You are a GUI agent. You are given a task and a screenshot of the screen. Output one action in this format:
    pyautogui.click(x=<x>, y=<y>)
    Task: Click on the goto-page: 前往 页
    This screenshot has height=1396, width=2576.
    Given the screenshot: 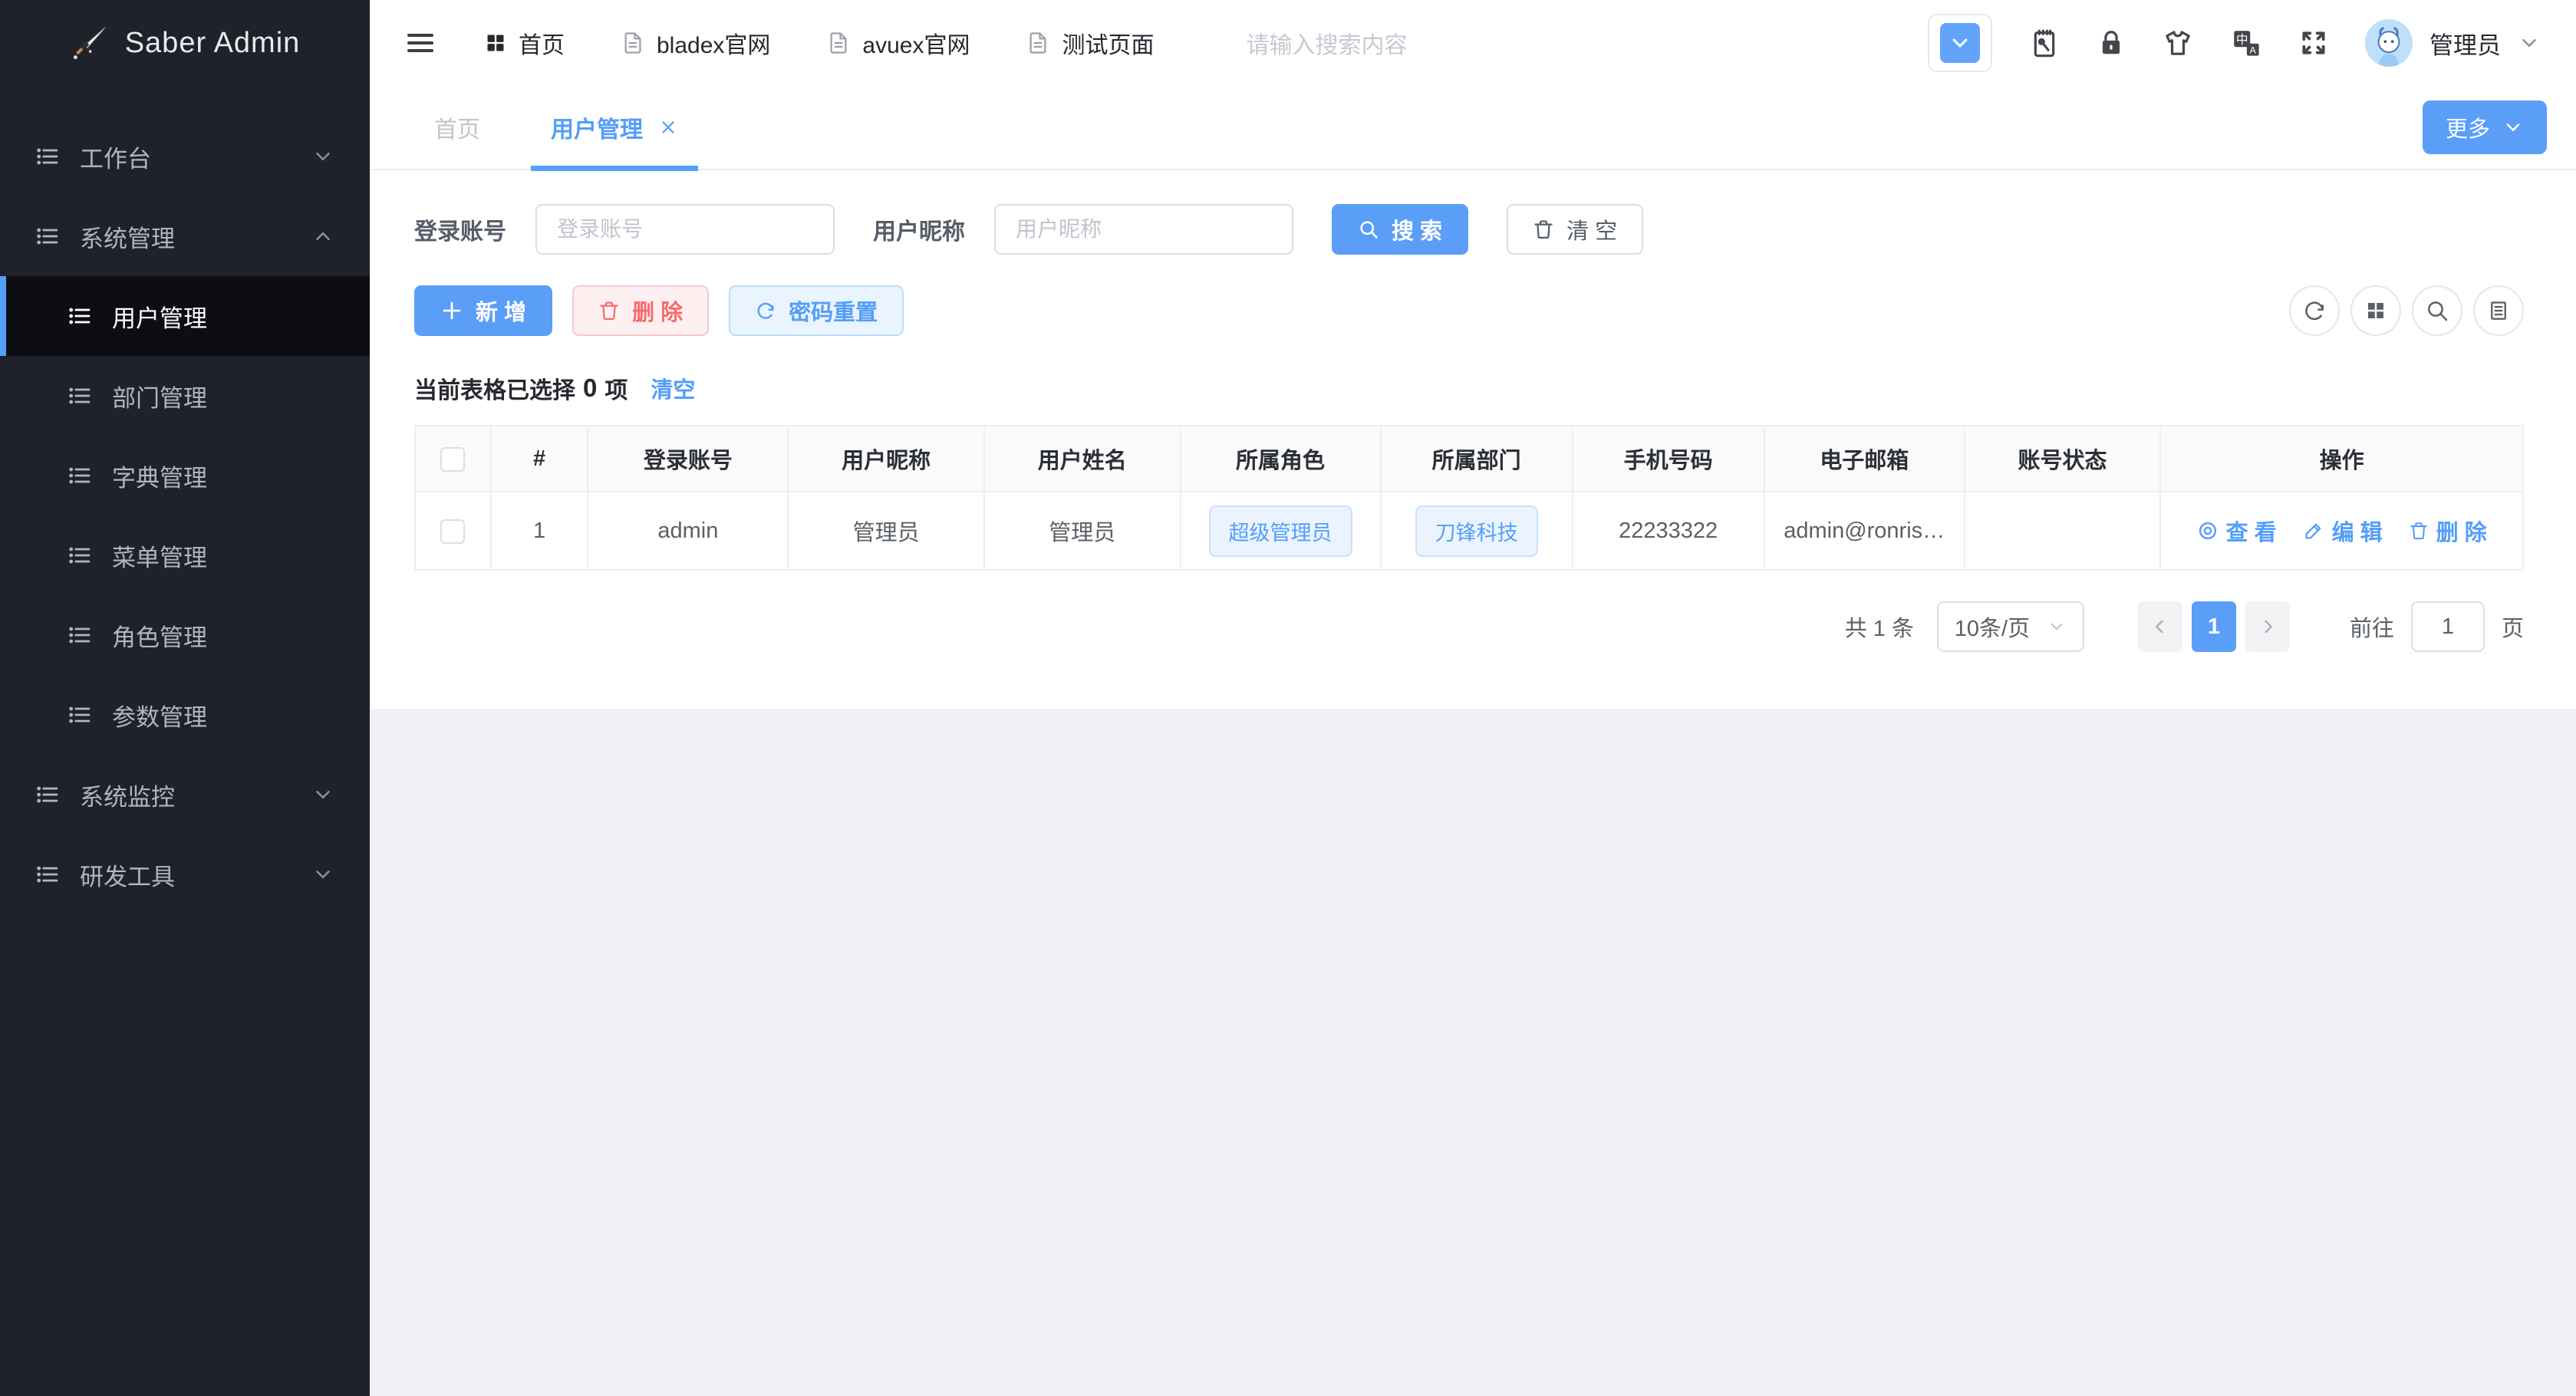 What is the action you would take?
    pyautogui.click(x=2437, y=627)
    